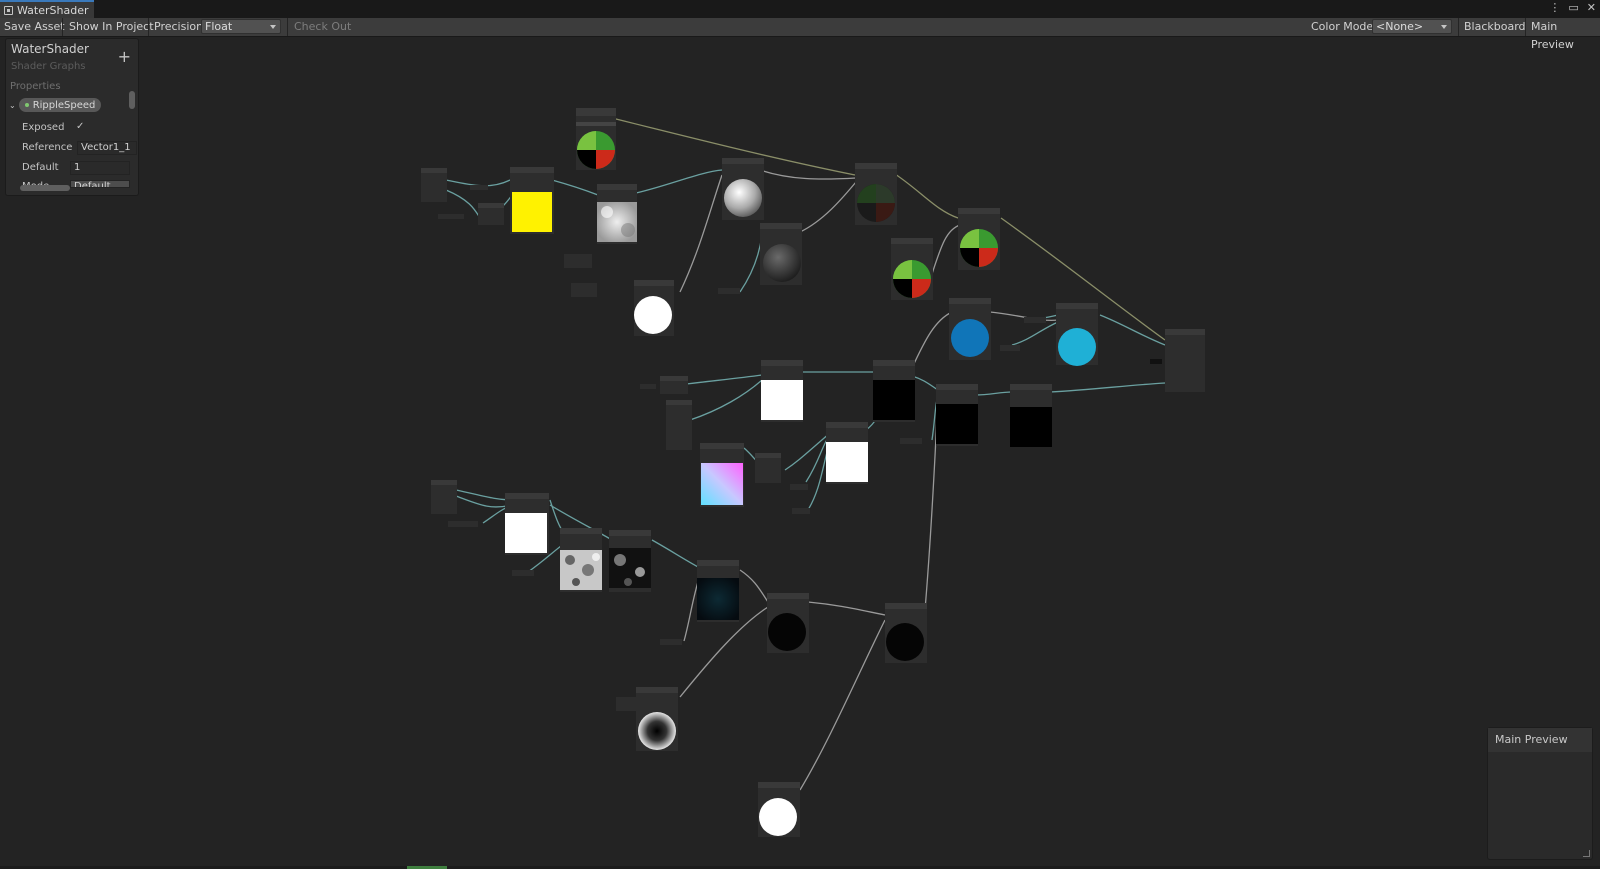  I want to click on divide-node, so click(894, 391).